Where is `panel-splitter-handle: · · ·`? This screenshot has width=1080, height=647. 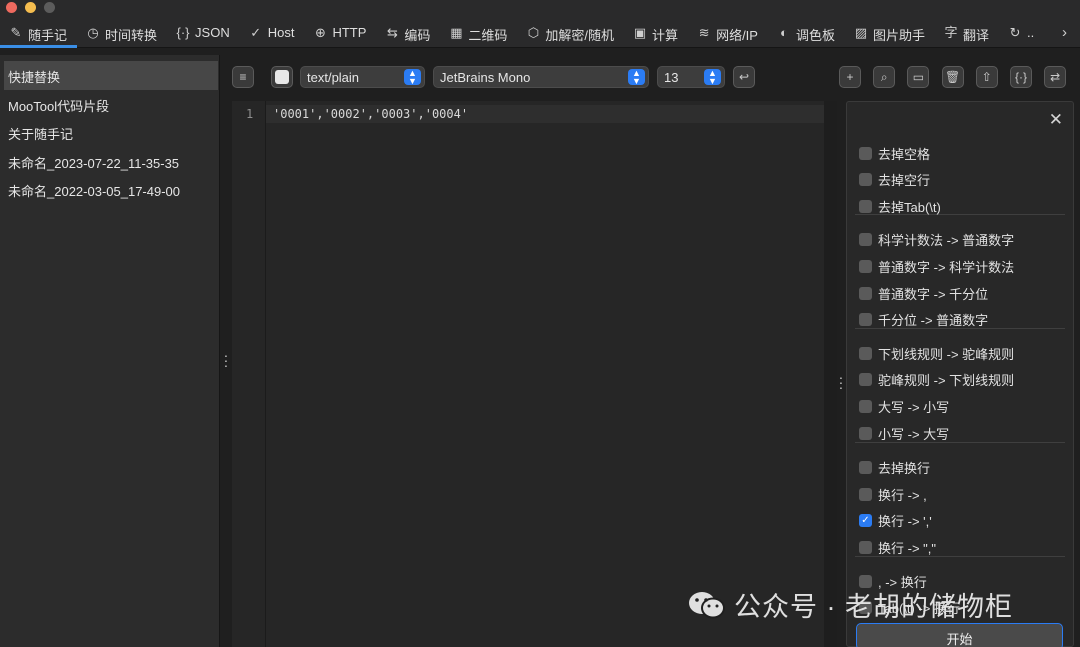
panel-splitter-handle: · · · is located at coordinates (841, 382).